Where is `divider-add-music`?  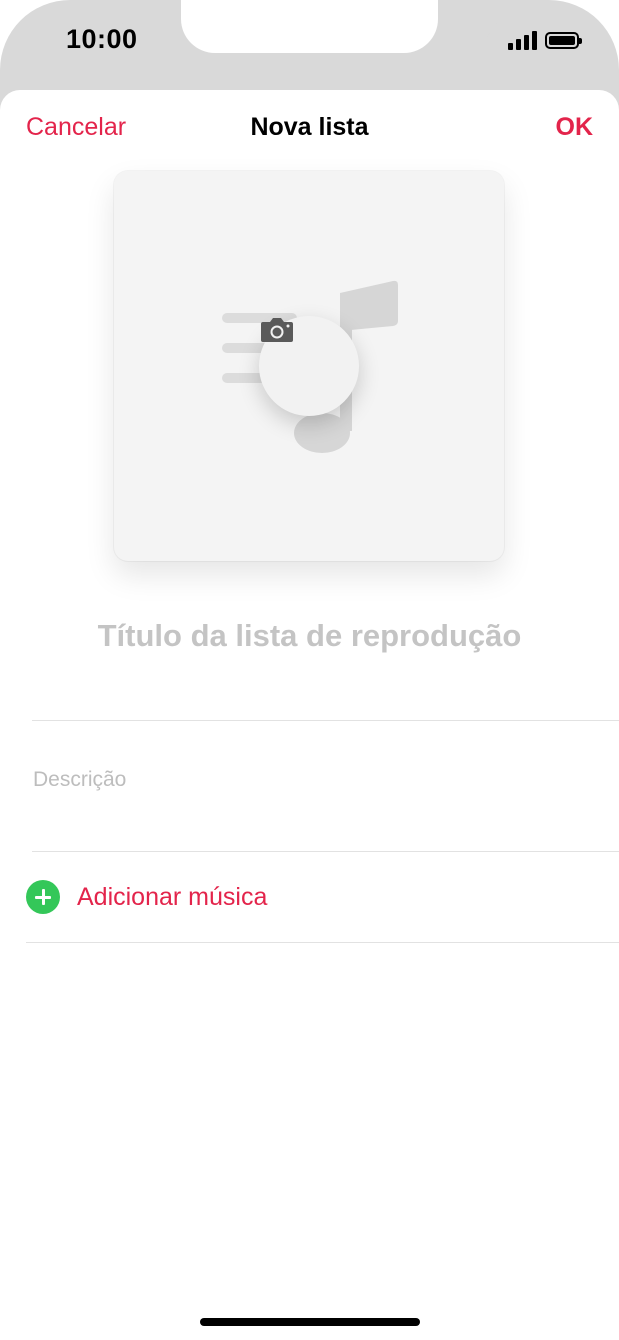 divider-add-music is located at coordinates (322, 942).